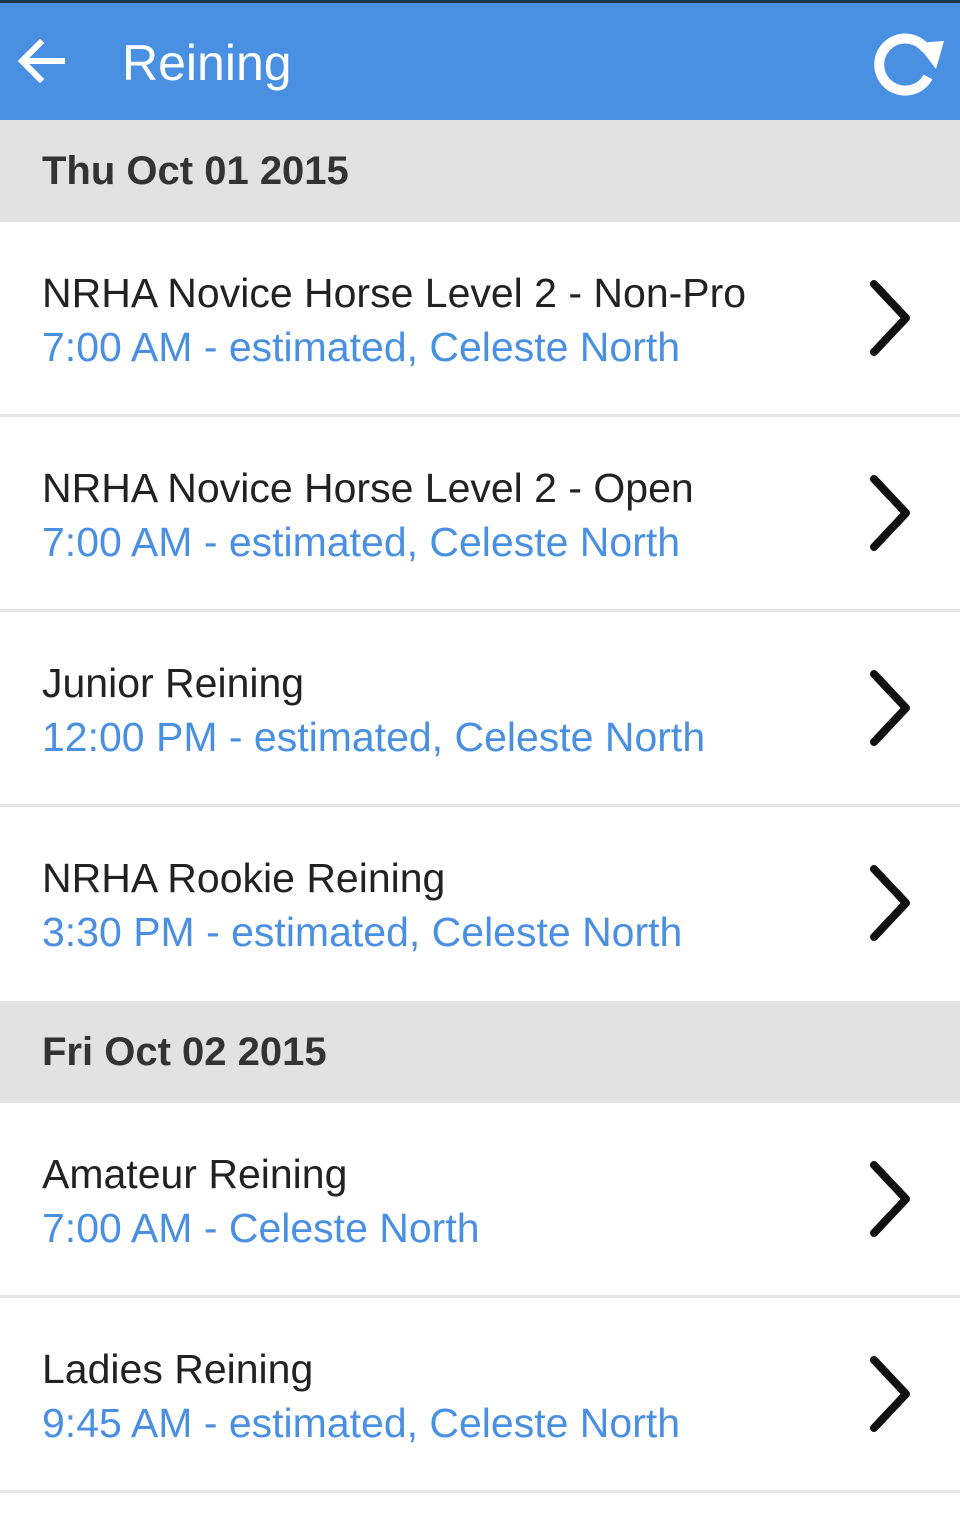  I want to click on event-time-location: 9:45 AM - estimated, Celeste North, so click(361, 1423).